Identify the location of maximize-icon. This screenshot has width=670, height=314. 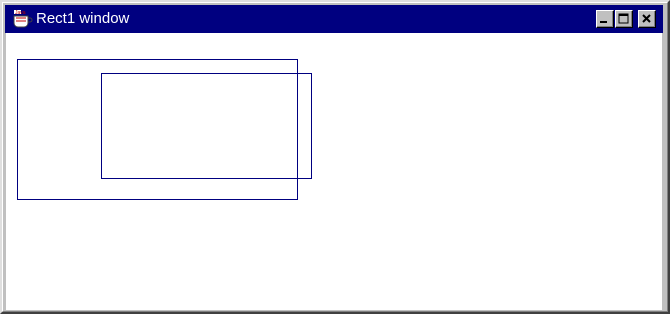
(623, 18).